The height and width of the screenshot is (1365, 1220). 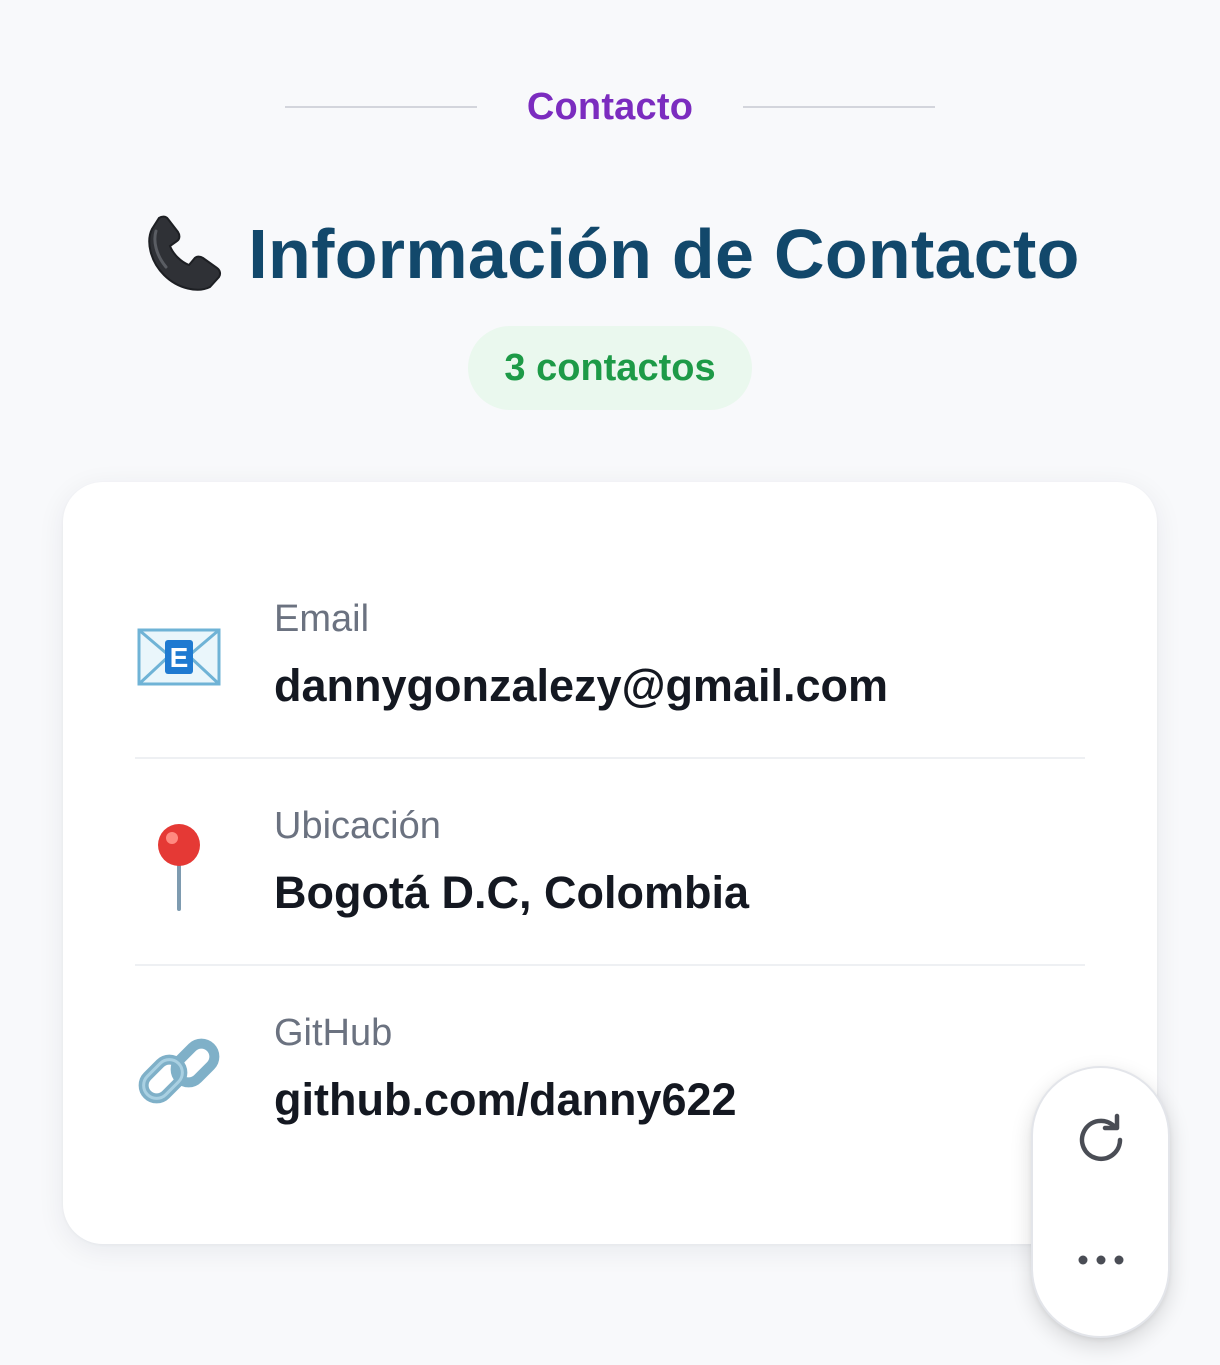 I want to click on contact-row-email: E Email dannygonzalezy@gmail.com, so click(x=610, y=655).